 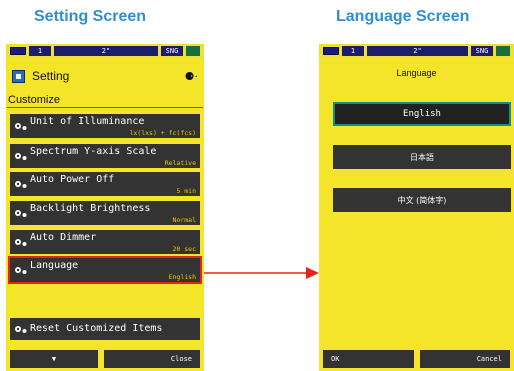 What do you see at coordinates (105, 101) in the screenshot?
I see `section-label: Customize` at bounding box center [105, 101].